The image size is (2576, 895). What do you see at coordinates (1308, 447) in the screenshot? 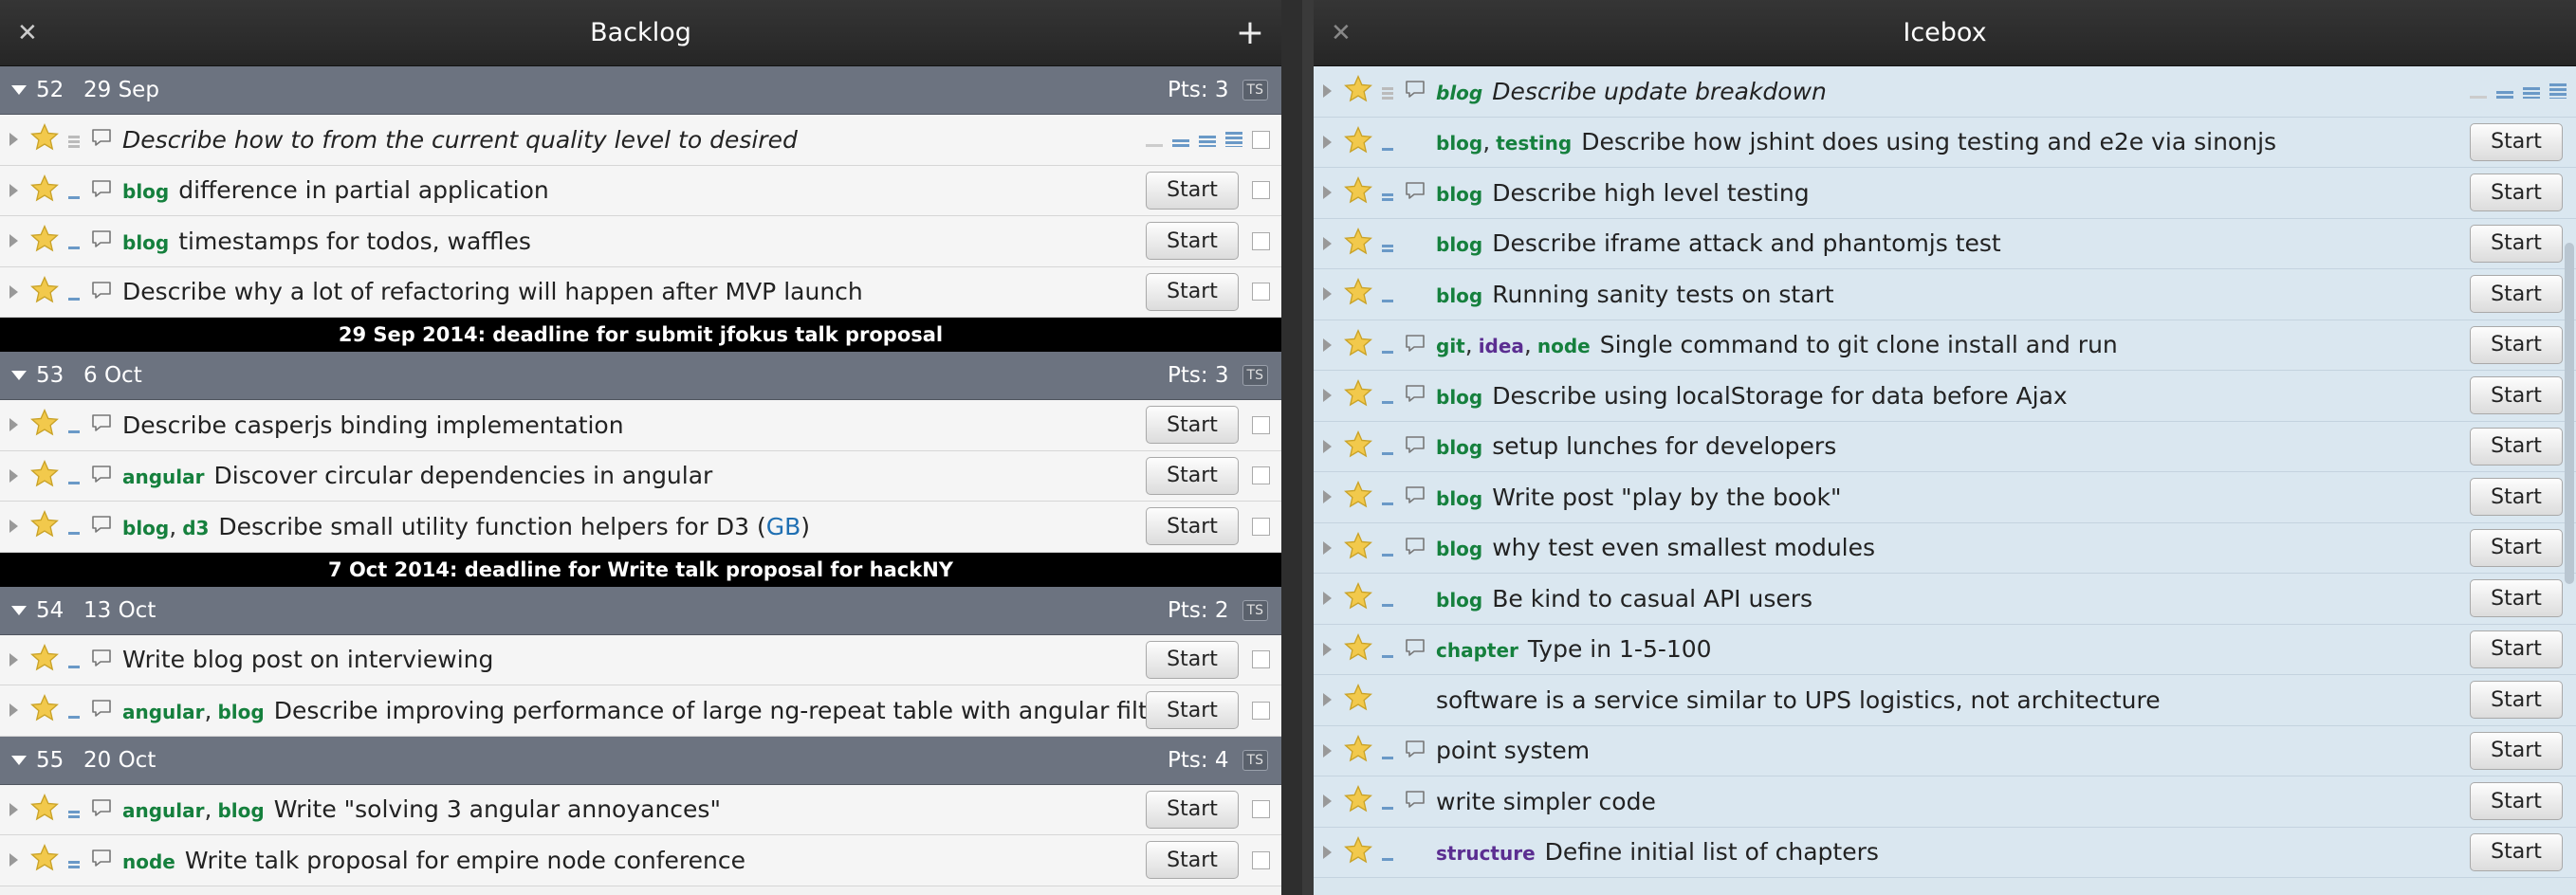
I see `scrollbar` at bounding box center [1308, 447].